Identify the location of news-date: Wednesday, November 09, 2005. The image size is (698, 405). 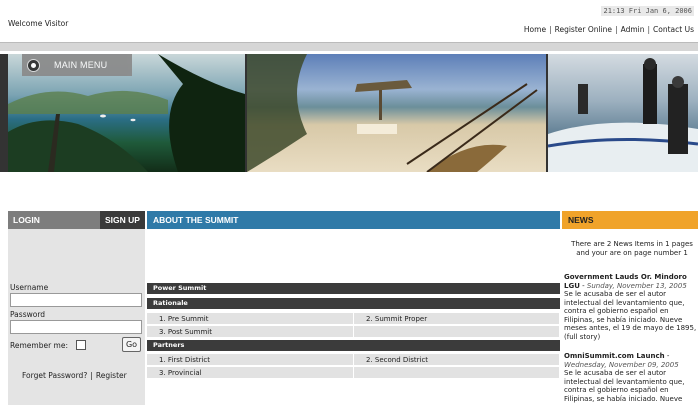
(621, 364).